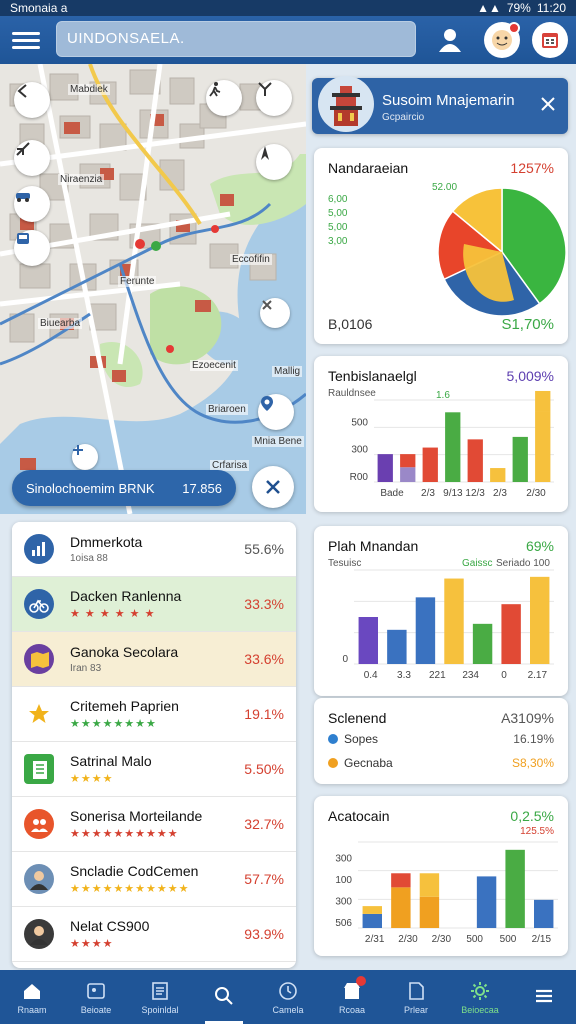 Image resolution: width=576 pixels, height=1024 pixels. What do you see at coordinates (351, 1009) in the screenshot?
I see `nav-item-label: Rcoaa` at bounding box center [351, 1009].